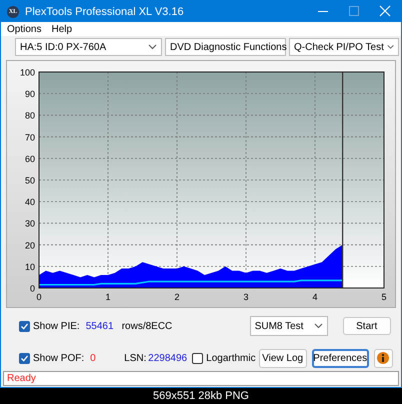  I want to click on checkbox-label: Show PIE:, so click(56, 326).